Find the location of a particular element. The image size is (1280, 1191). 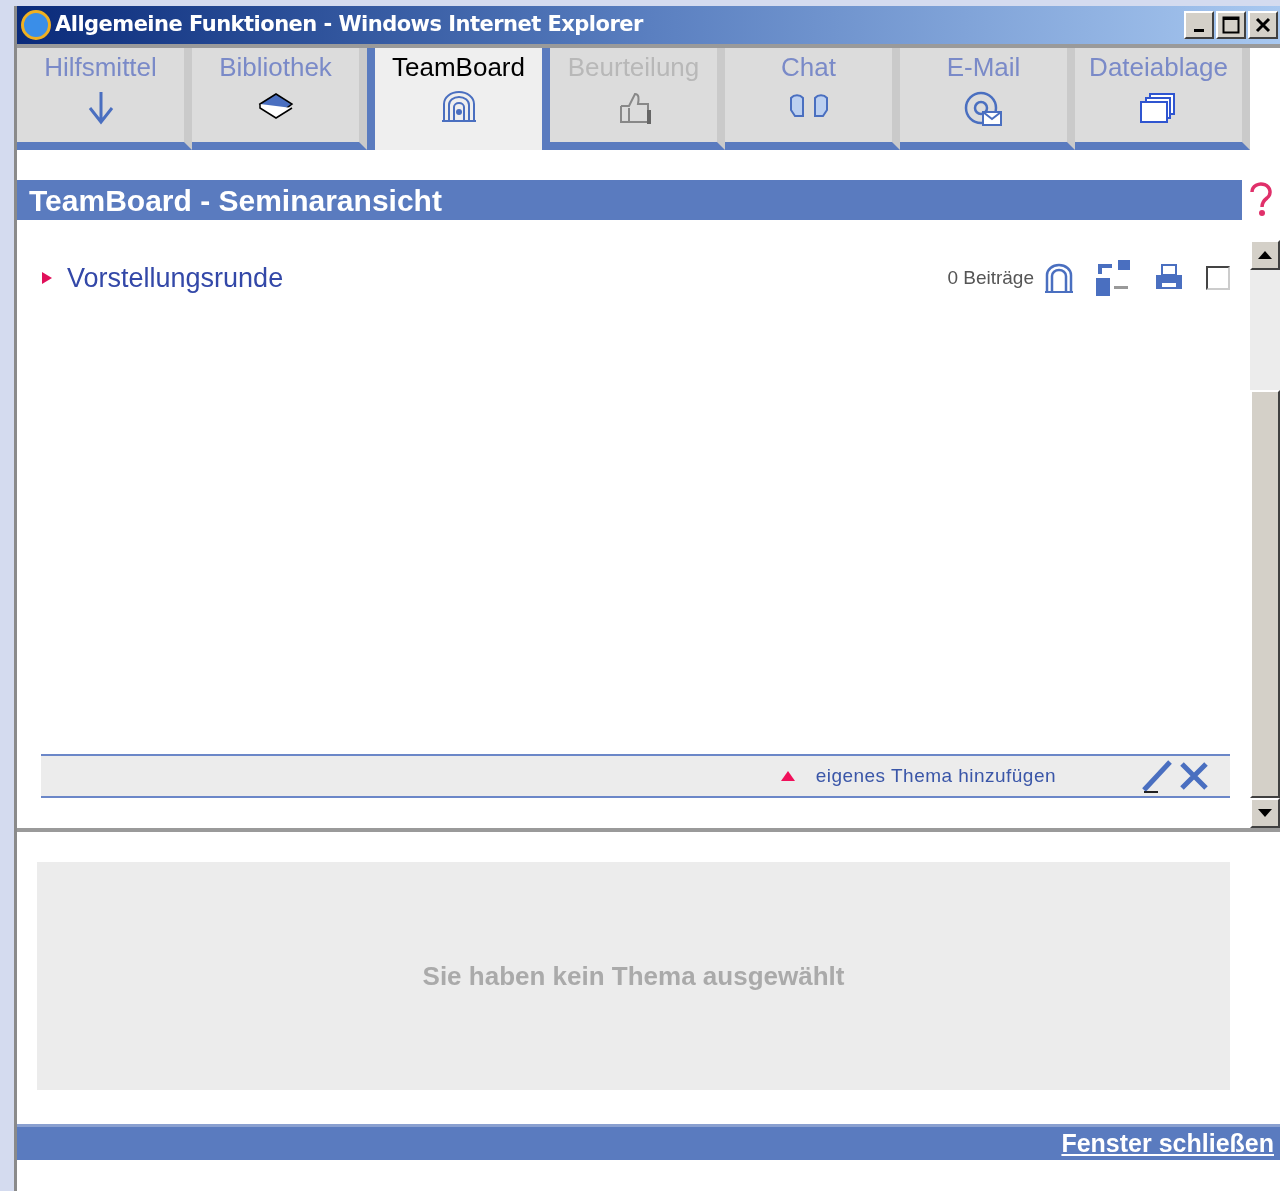

scrollbar is located at coordinates (1265, 534).